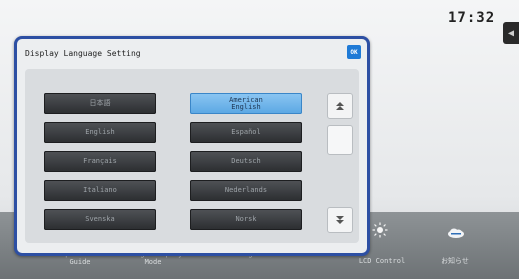 The image size is (519, 279). I want to click on scroll-down-button, so click(340, 220).